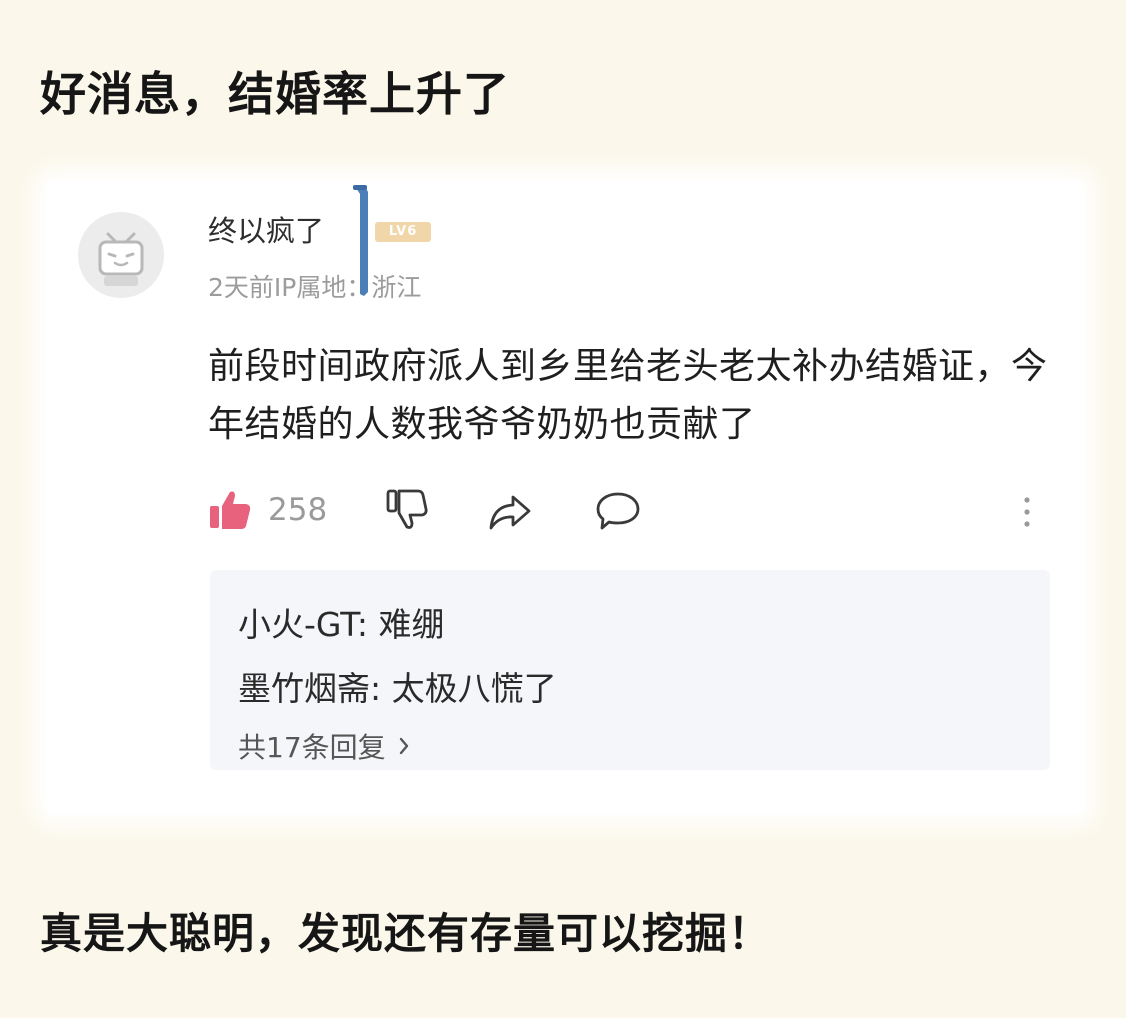 The height and width of the screenshot is (1018, 1126). I want to click on level-badge: LV6, so click(403, 232).